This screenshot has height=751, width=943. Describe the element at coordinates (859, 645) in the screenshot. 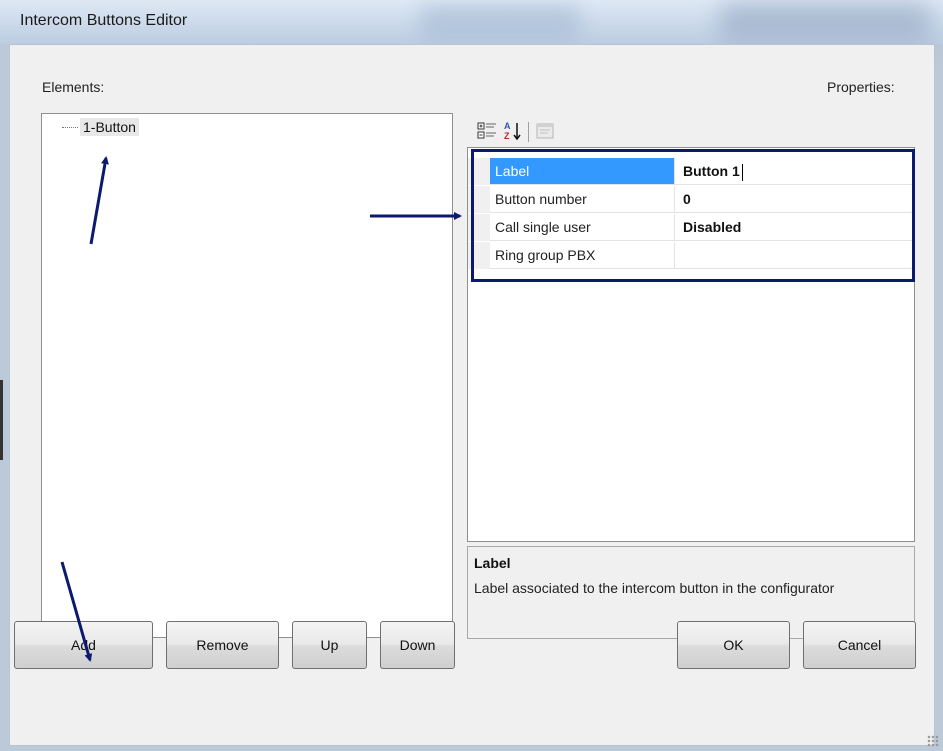

I see `cancel-button: Cancel` at that location.